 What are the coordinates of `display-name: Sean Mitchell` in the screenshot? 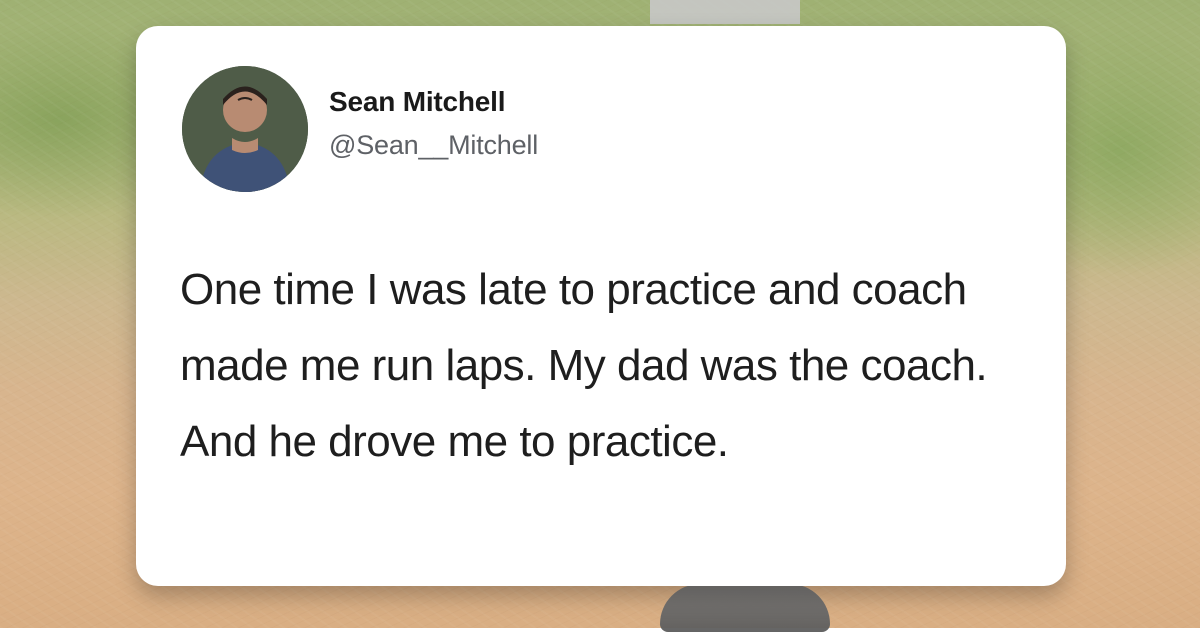 It's located at (417, 102).